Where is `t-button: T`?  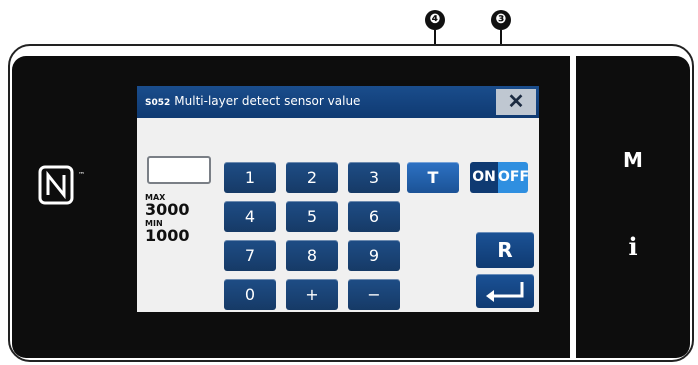 t-button: T is located at coordinates (433, 177).